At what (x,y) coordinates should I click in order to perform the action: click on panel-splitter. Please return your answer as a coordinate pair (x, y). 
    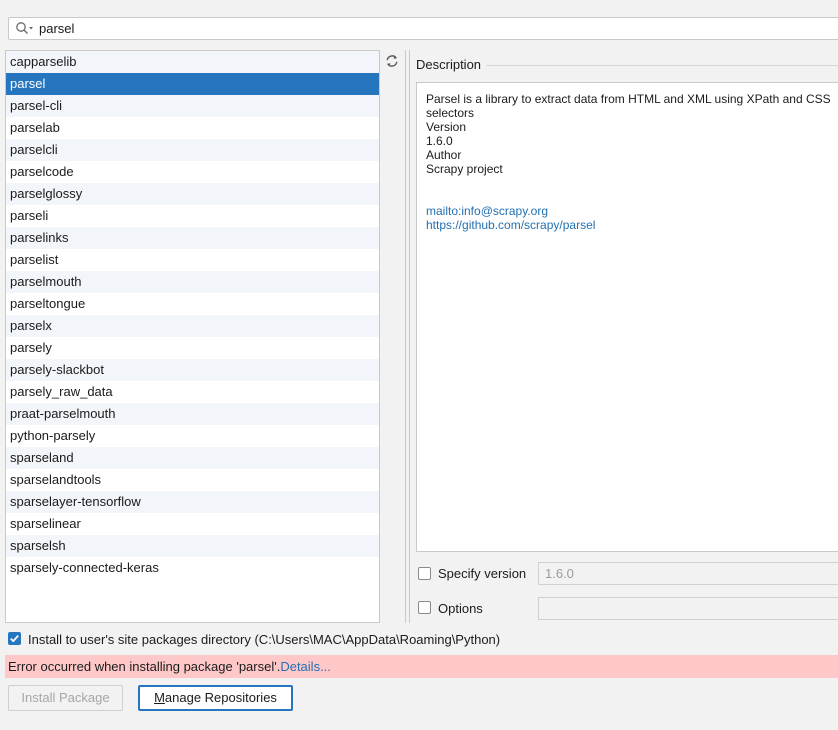
    Looking at the image, I should click on (407, 336).